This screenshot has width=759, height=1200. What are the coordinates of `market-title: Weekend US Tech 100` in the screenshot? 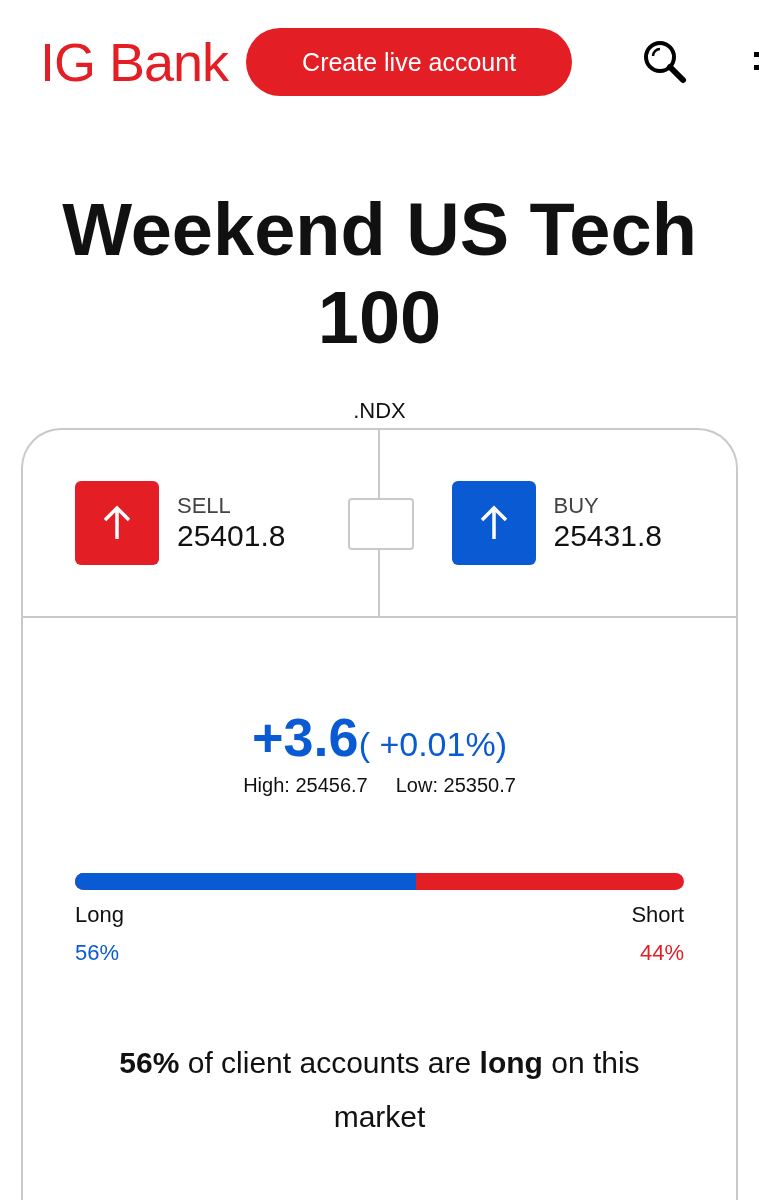 It's located at (379, 274).